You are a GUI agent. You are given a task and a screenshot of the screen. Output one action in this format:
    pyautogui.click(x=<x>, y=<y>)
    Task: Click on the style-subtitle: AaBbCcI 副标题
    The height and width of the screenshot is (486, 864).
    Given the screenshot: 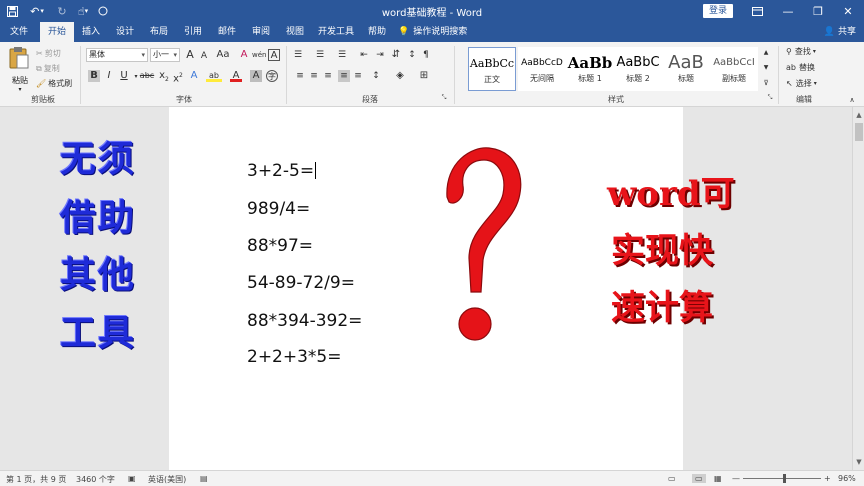 What is the action you would take?
    pyautogui.click(x=734, y=69)
    